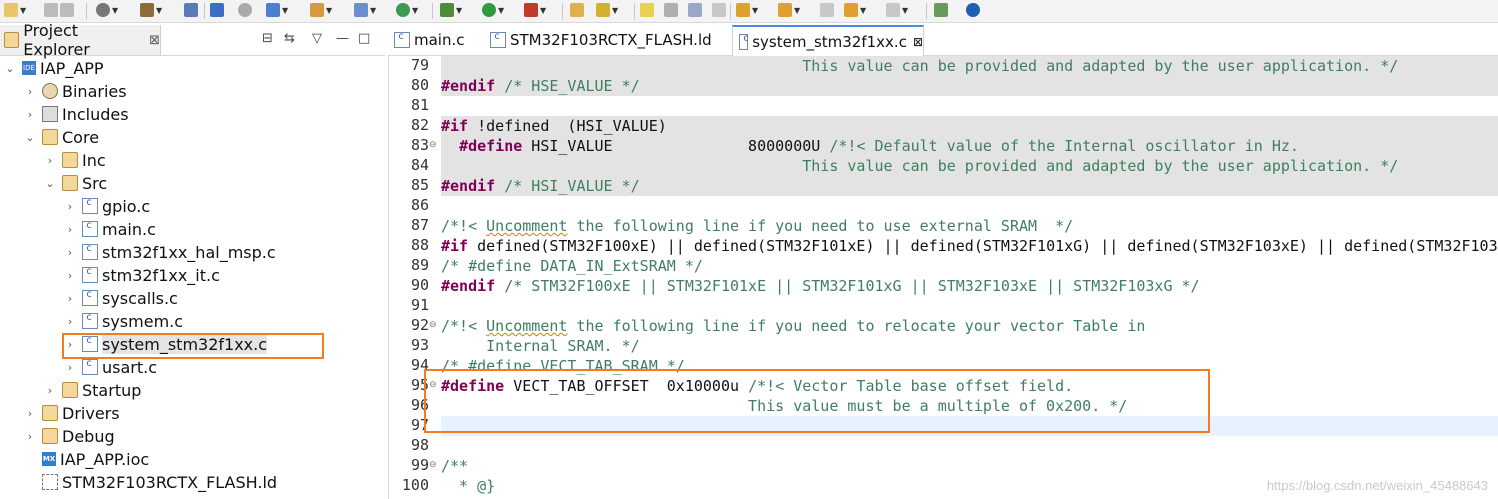  Describe the element at coordinates (69, 436) in the screenshot. I see `tree-item: › Debug` at that location.